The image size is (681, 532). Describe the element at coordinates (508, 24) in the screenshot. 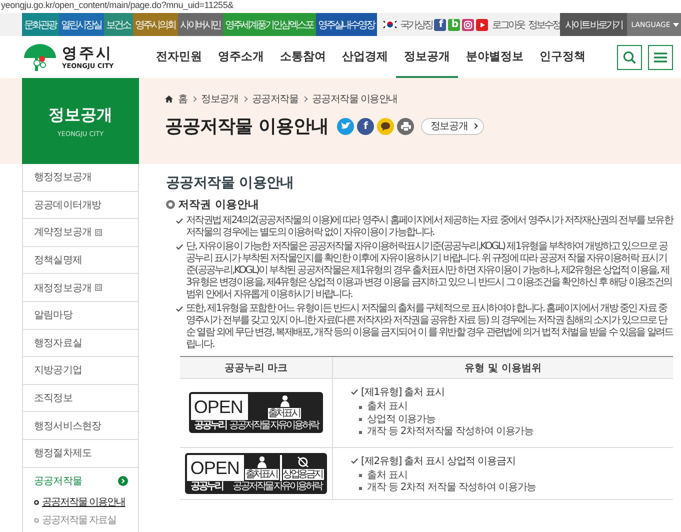

I see `utility-link: 로그아웃` at that location.